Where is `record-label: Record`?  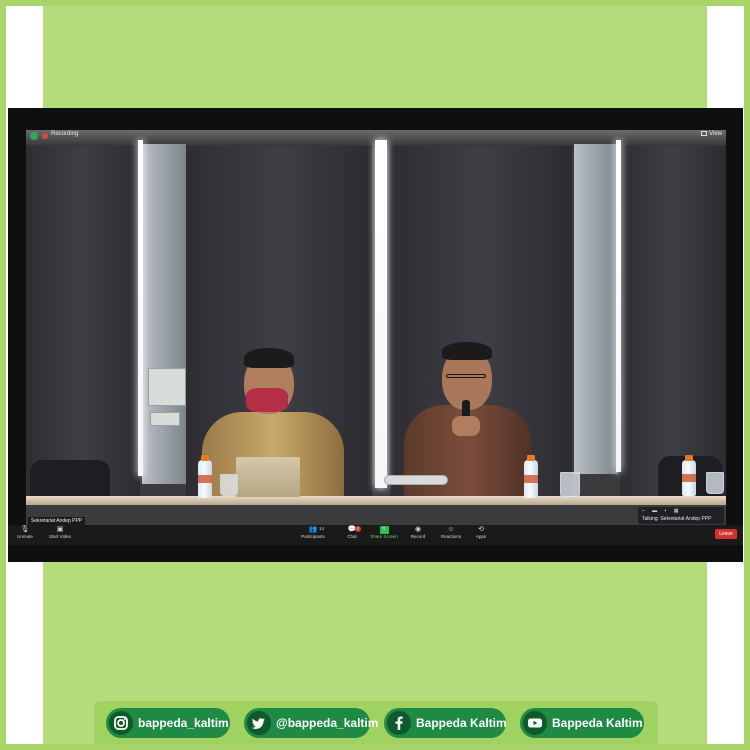
record-label: Record is located at coordinates (418, 536).